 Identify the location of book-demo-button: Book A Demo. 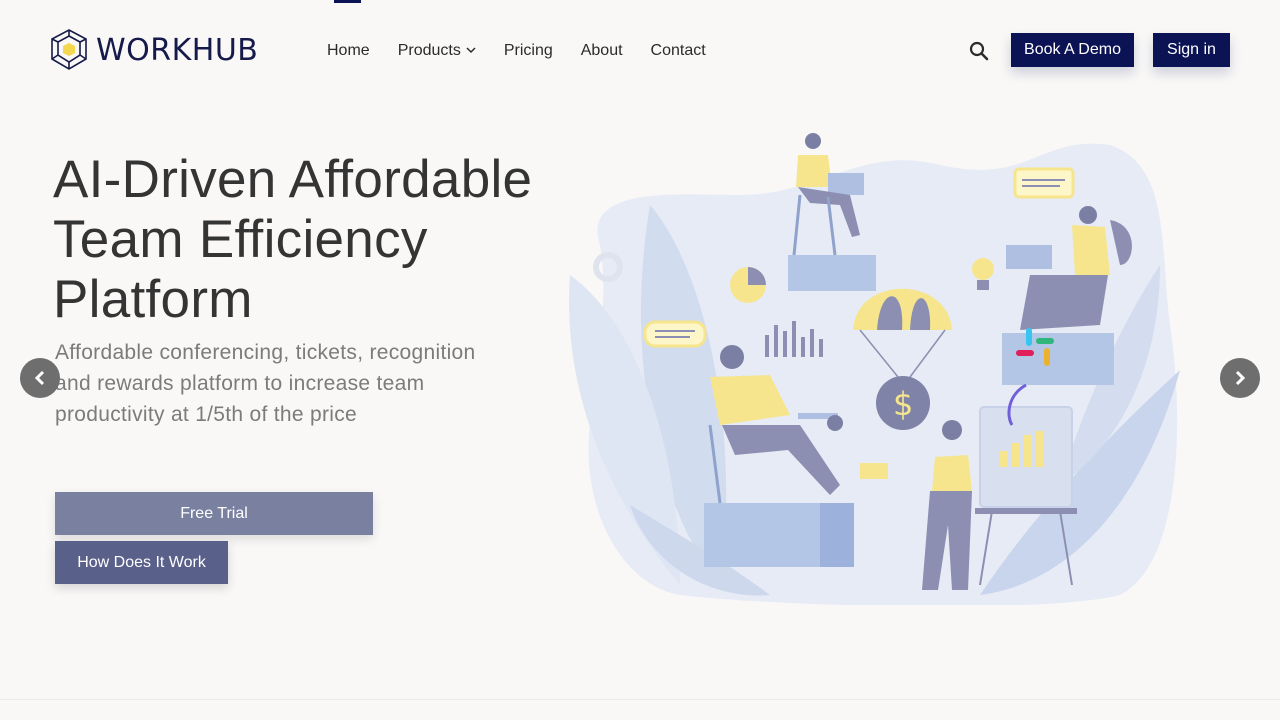
(1072, 50).